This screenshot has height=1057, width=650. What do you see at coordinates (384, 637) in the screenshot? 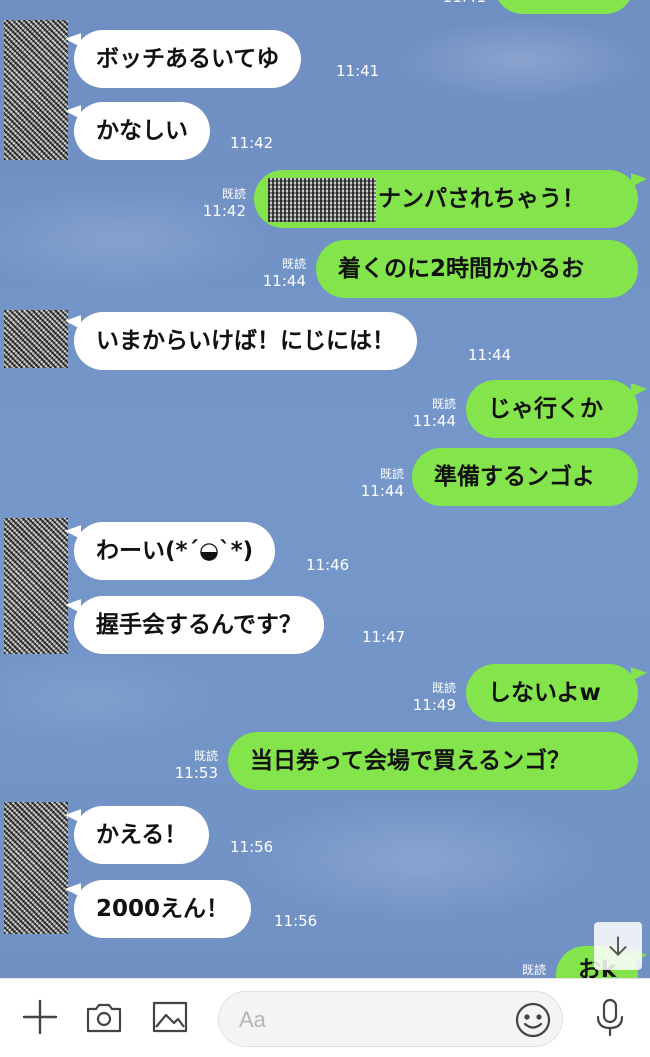
I see `message-time: 11:47` at bounding box center [384, 637].